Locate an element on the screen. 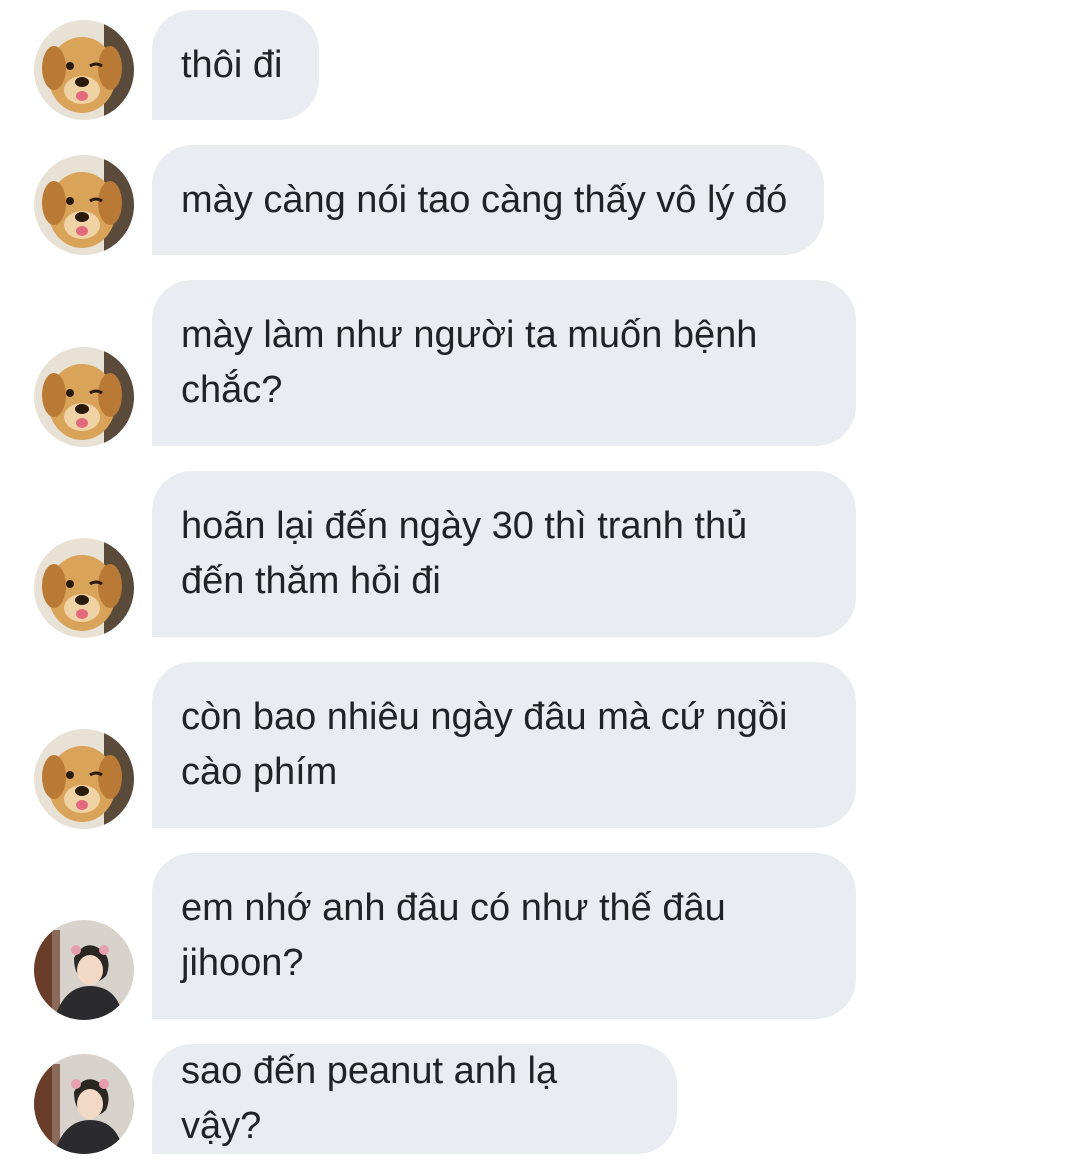 Image resolution: width=1080 pixels, height=1168 pixels. message-bubble: sao đến peanut anh lạ vậy? is located at coordinates (414, 1099).